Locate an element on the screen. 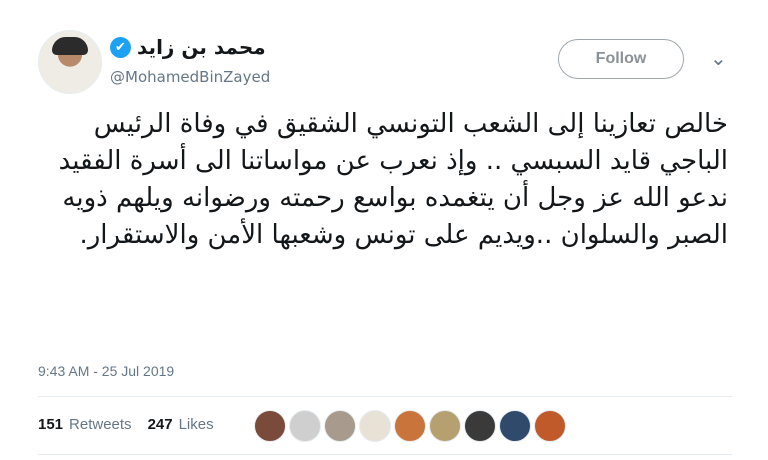 This screenshot has height=460, width=768. liker-avatars is located at coordinates (410, 426).